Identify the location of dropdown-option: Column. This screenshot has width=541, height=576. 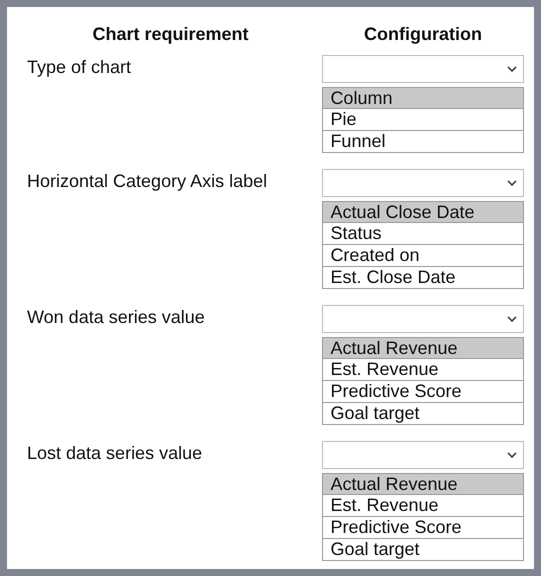
(423, 98).